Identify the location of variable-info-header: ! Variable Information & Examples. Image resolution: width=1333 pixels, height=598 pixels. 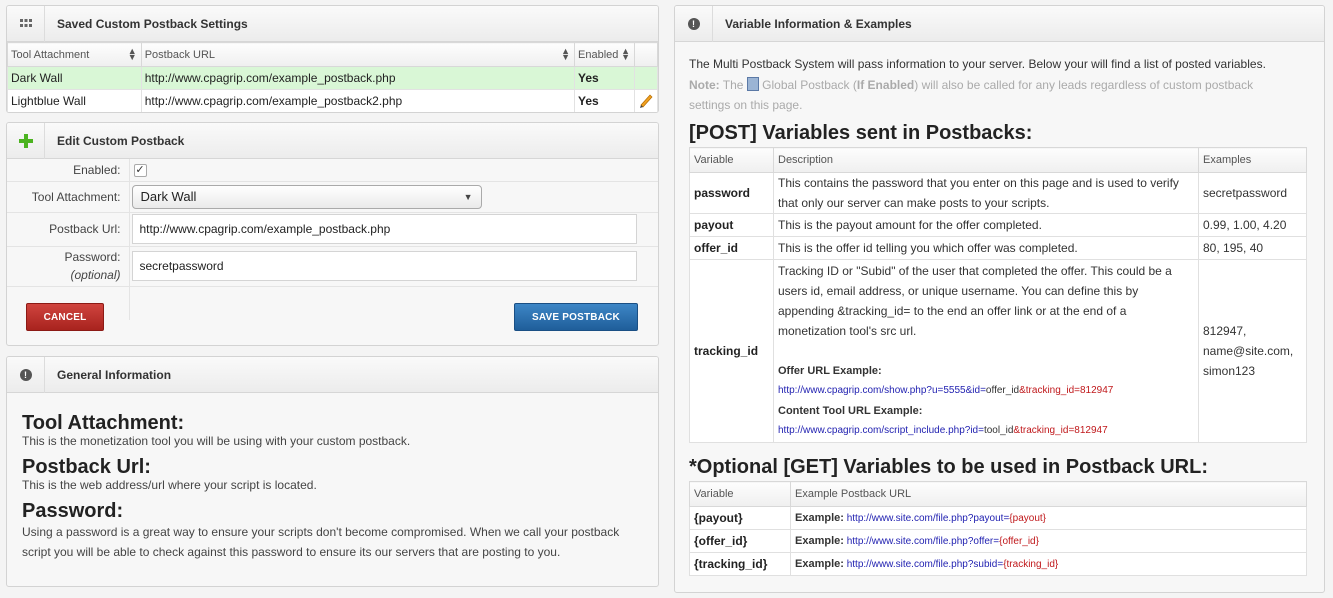
(999, 24).